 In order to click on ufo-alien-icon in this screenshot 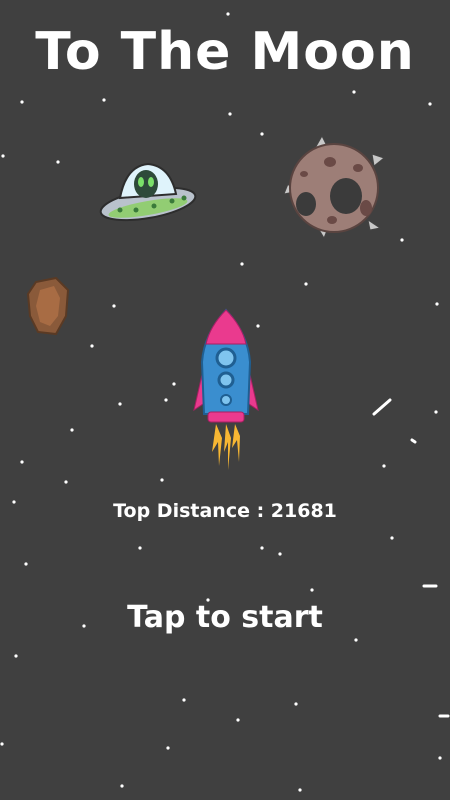, I will do `click(148, 192)`.